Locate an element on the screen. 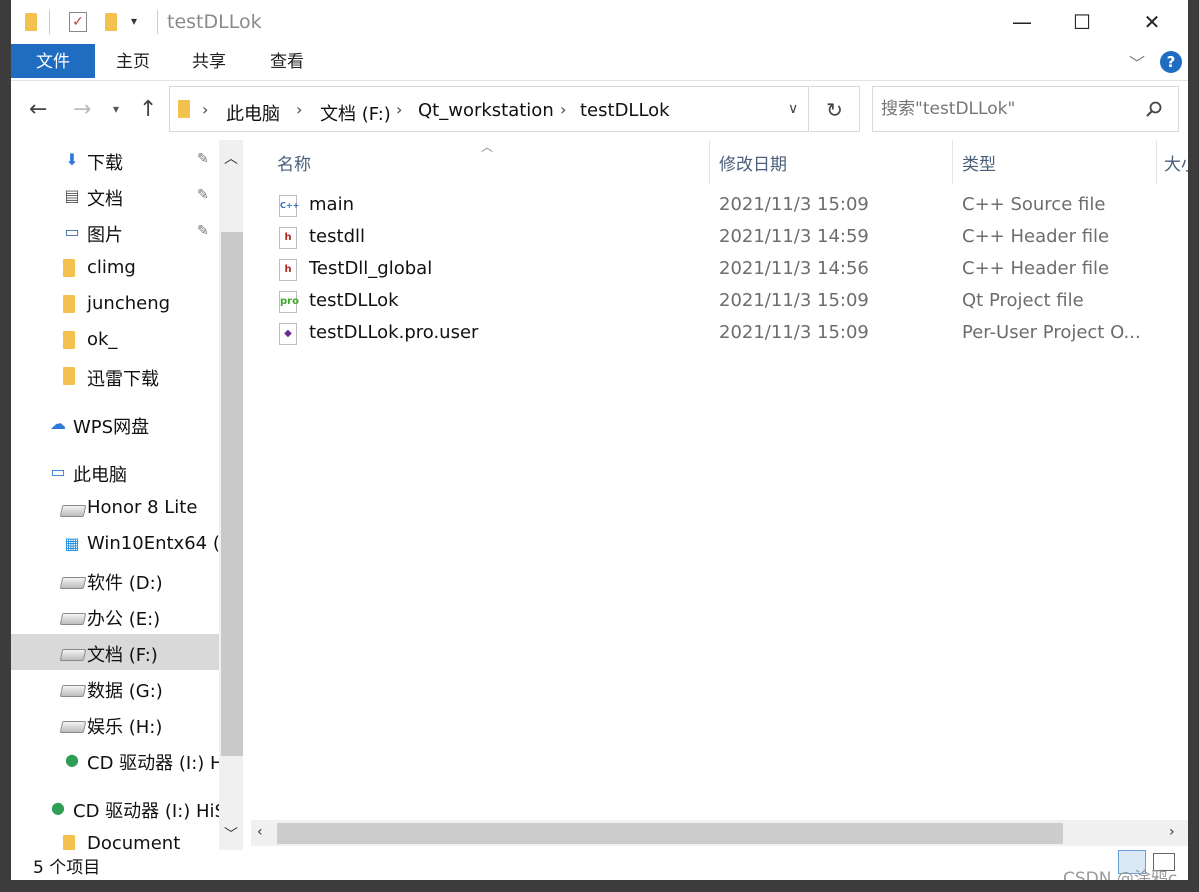 The image size is (1199, 892). tab-home: 主页 is located at coordinates (133, 61).